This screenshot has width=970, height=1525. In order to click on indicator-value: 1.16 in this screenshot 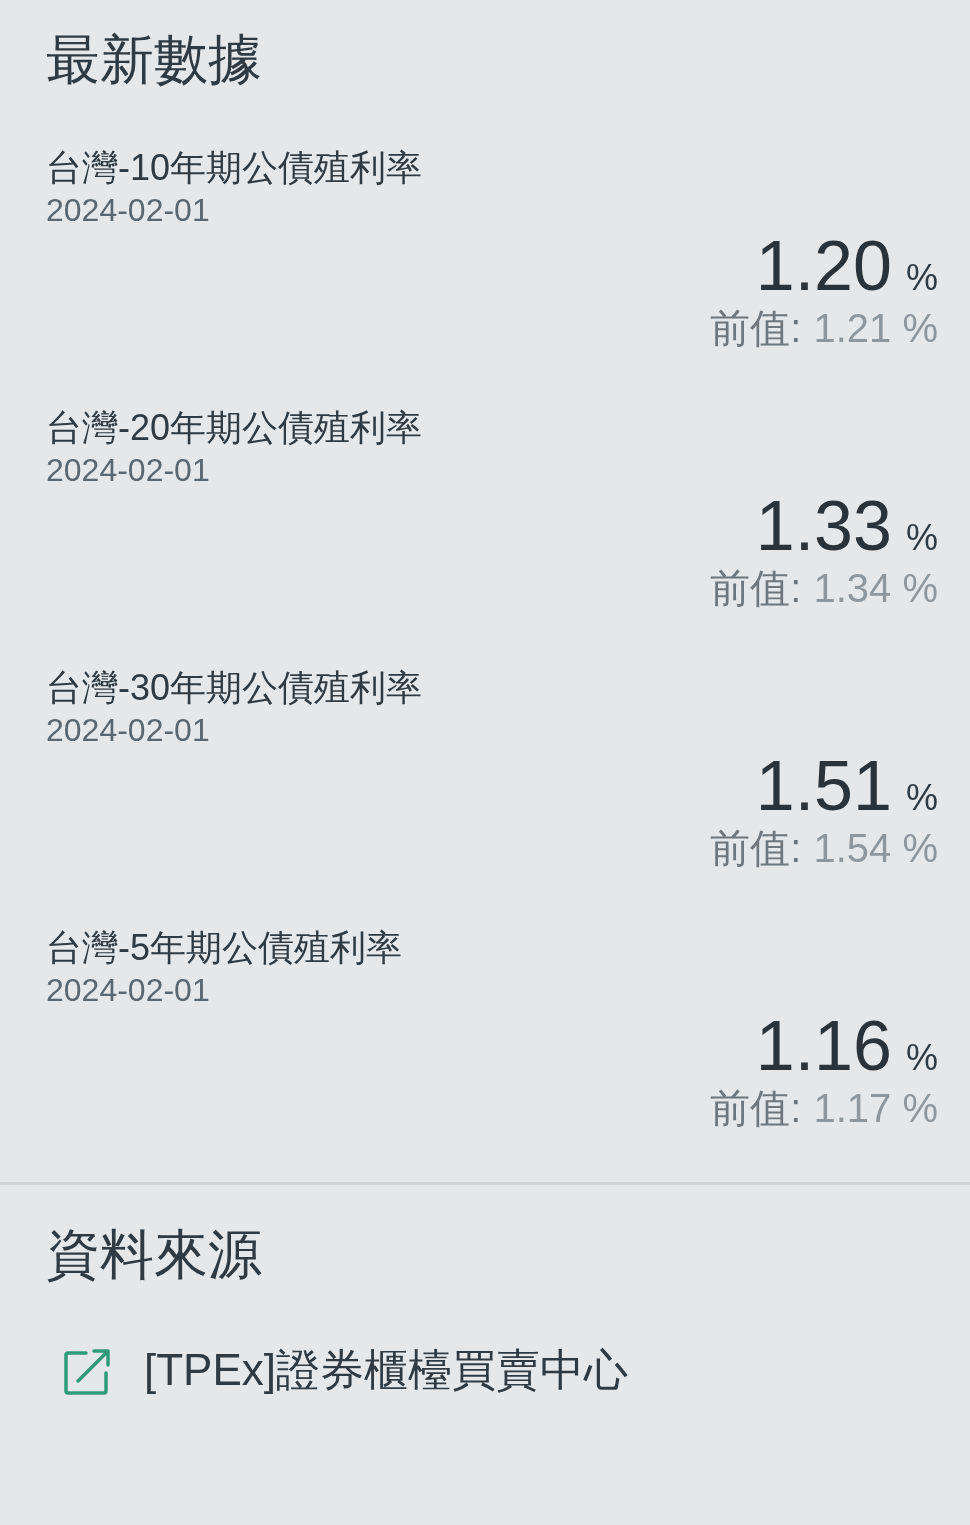, I will do `click(823, 1046)`.